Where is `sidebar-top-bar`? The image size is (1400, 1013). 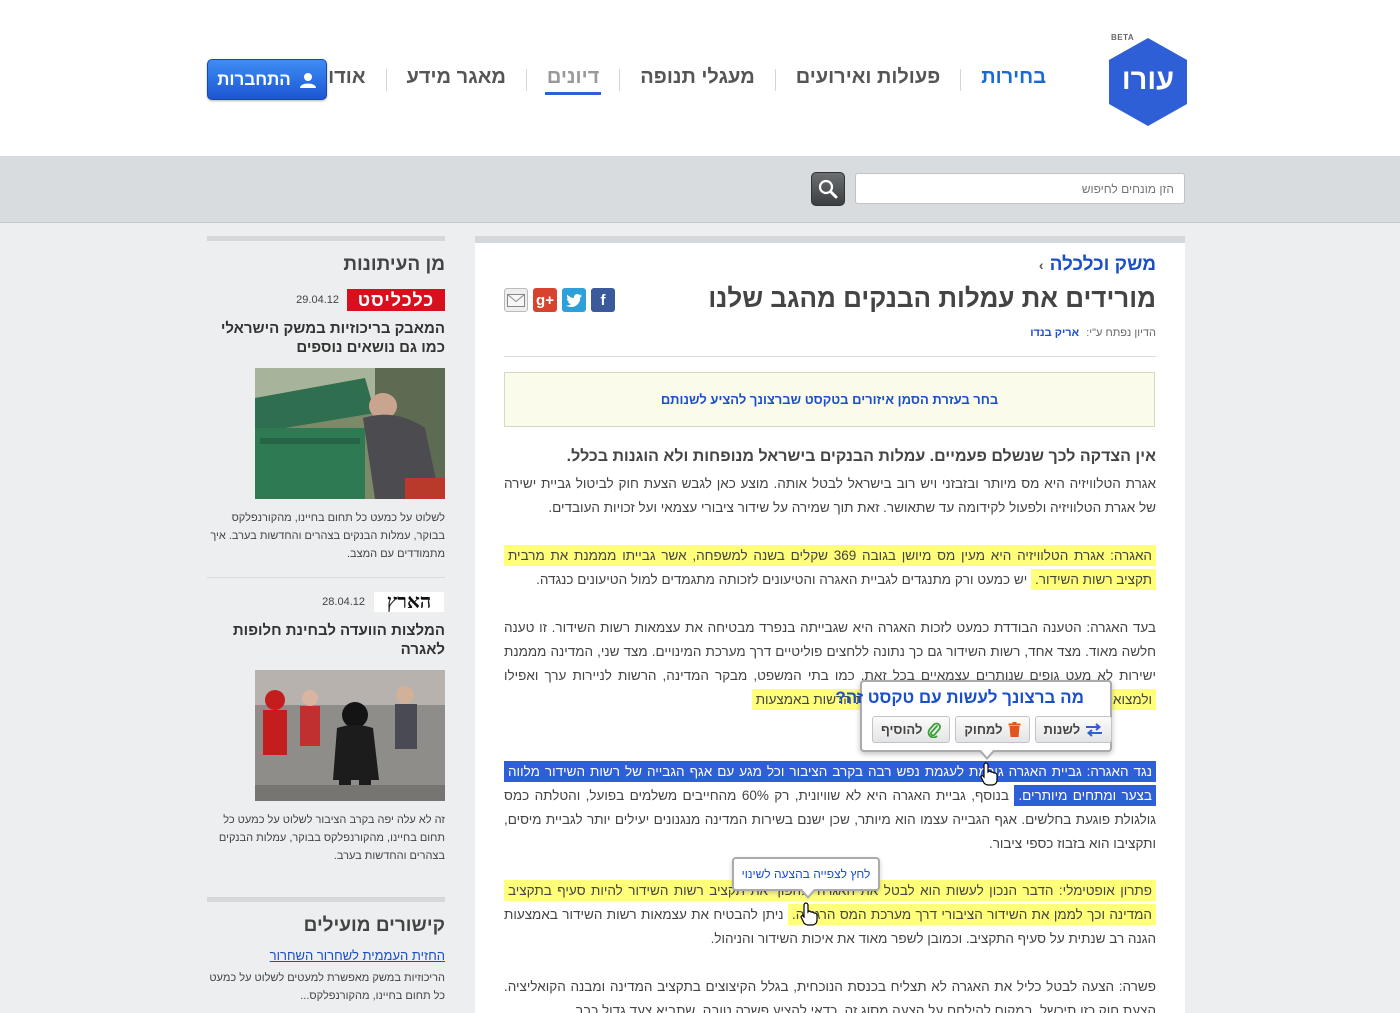
sidebar-top-bar is located at coordinates (326, 238).